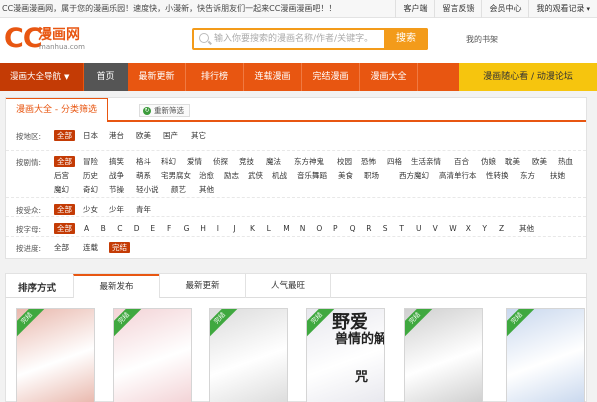  Describe the element at coordinates (385, 228) in the screenshot. I see `letter-option: S` at that location.